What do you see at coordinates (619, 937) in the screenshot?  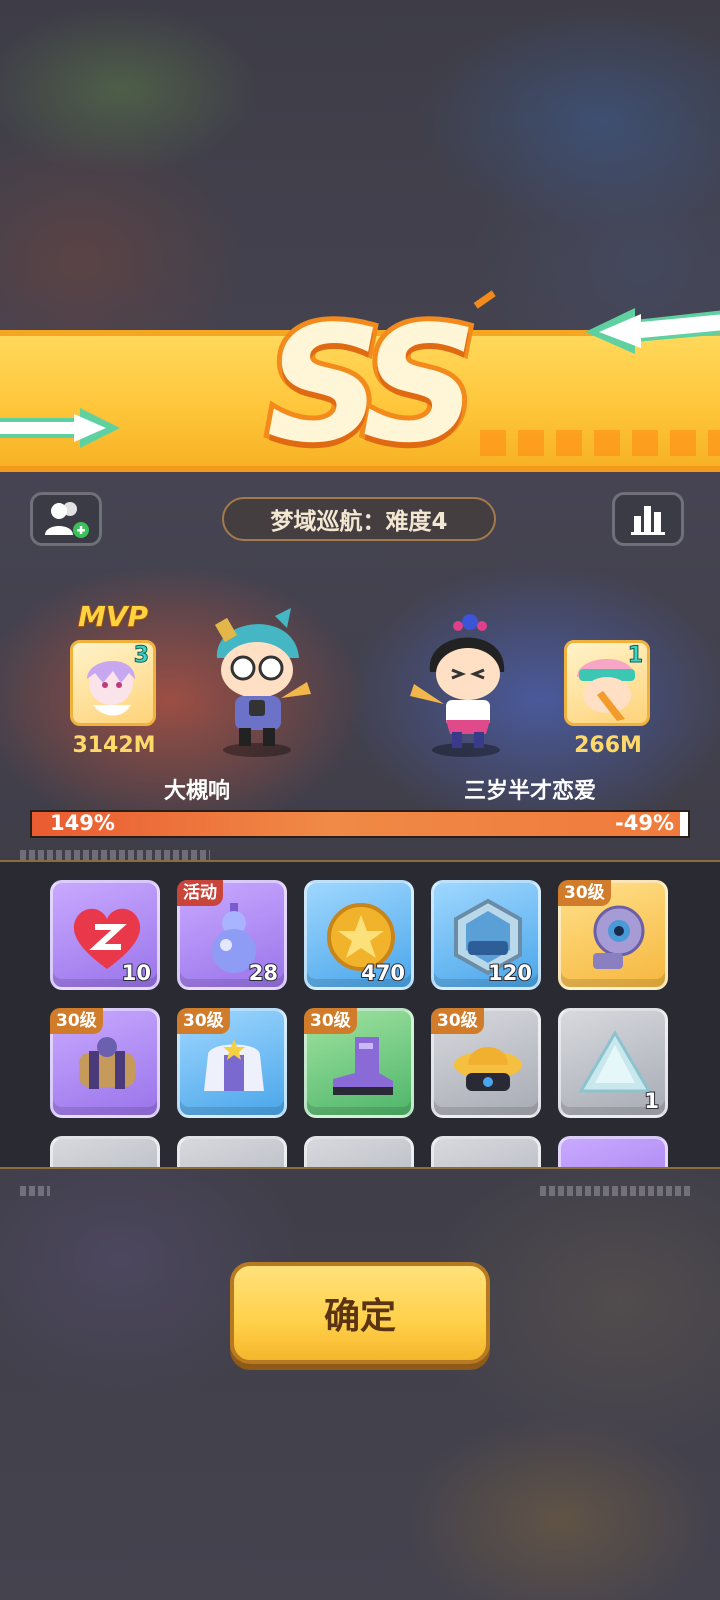 I see `eye-gauntlet-icon` at bounding box center [619, 937].